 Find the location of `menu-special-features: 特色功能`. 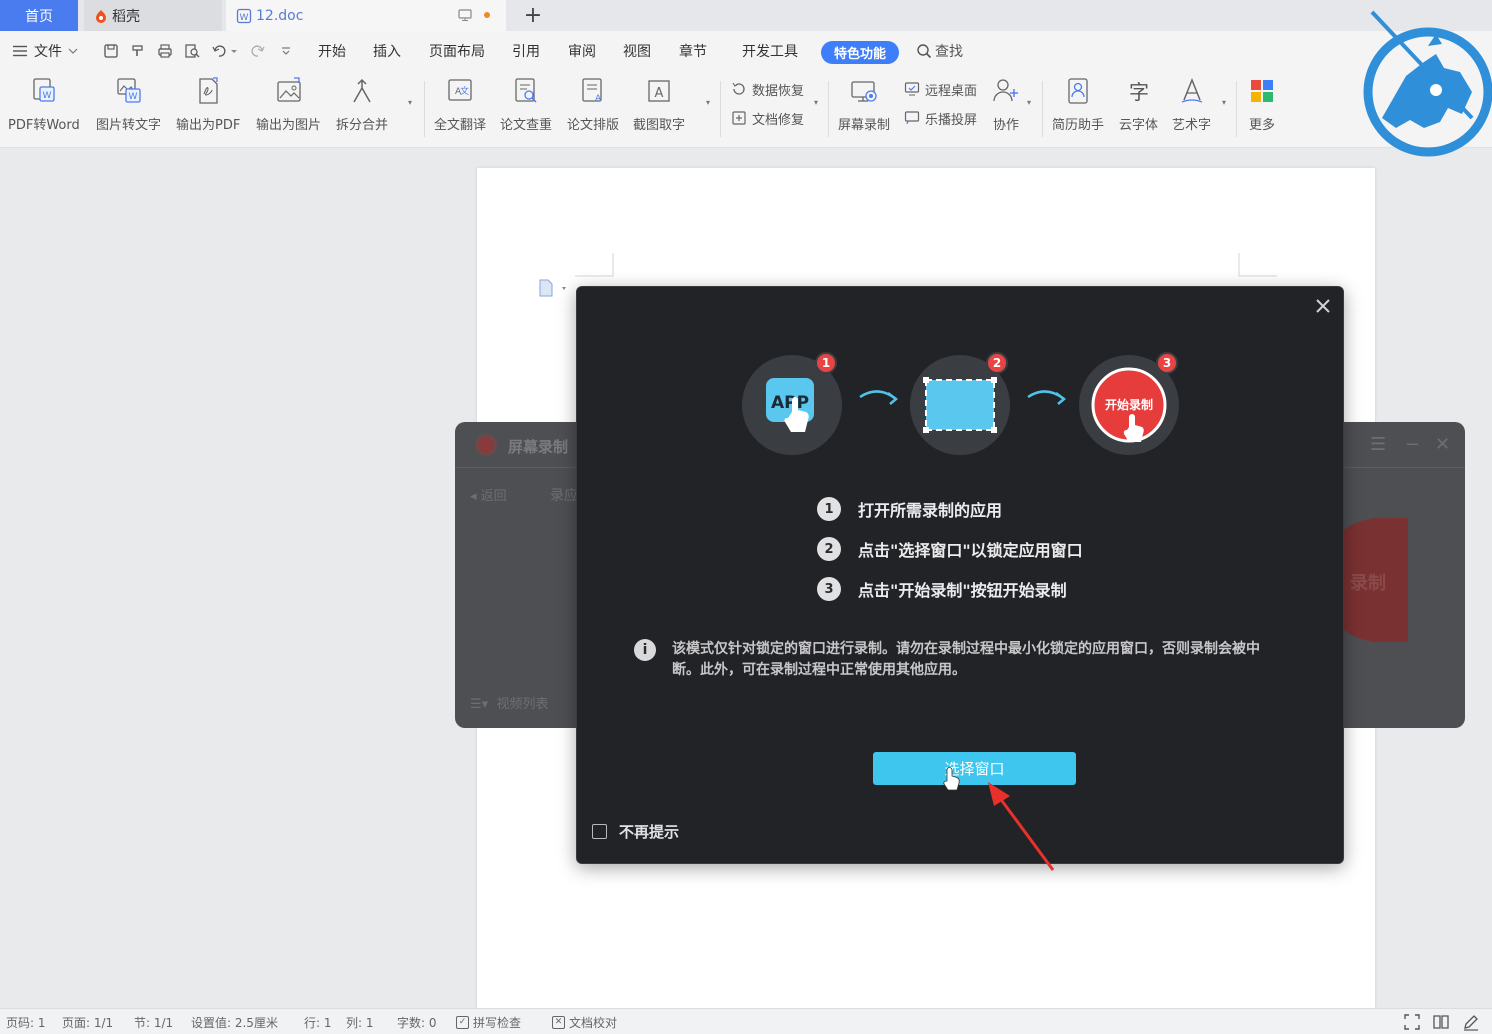

menu-special-features: 特色功能 is located at coordinates (860, 52).